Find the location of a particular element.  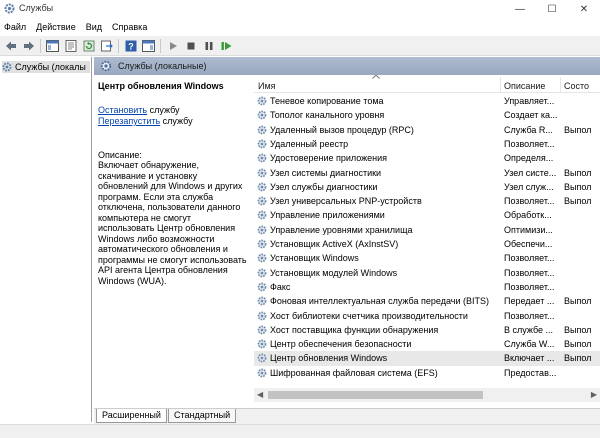

properties-button is located at coordinates (70, 45).